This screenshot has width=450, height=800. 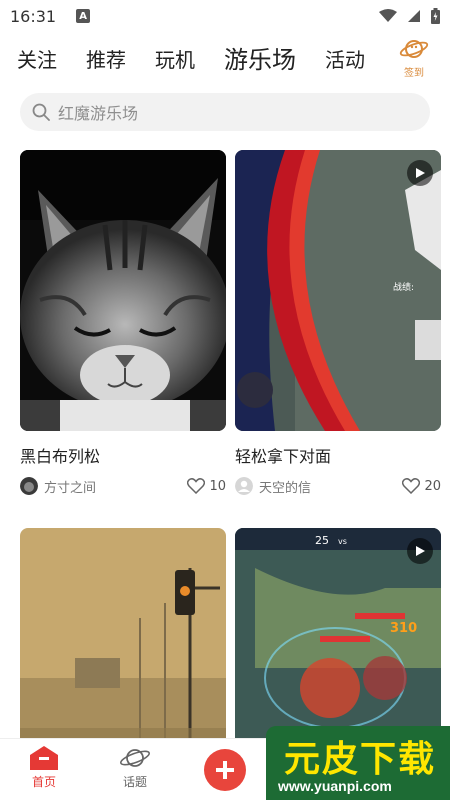 I want to click on plus-icon, so click(x=225, y=770).